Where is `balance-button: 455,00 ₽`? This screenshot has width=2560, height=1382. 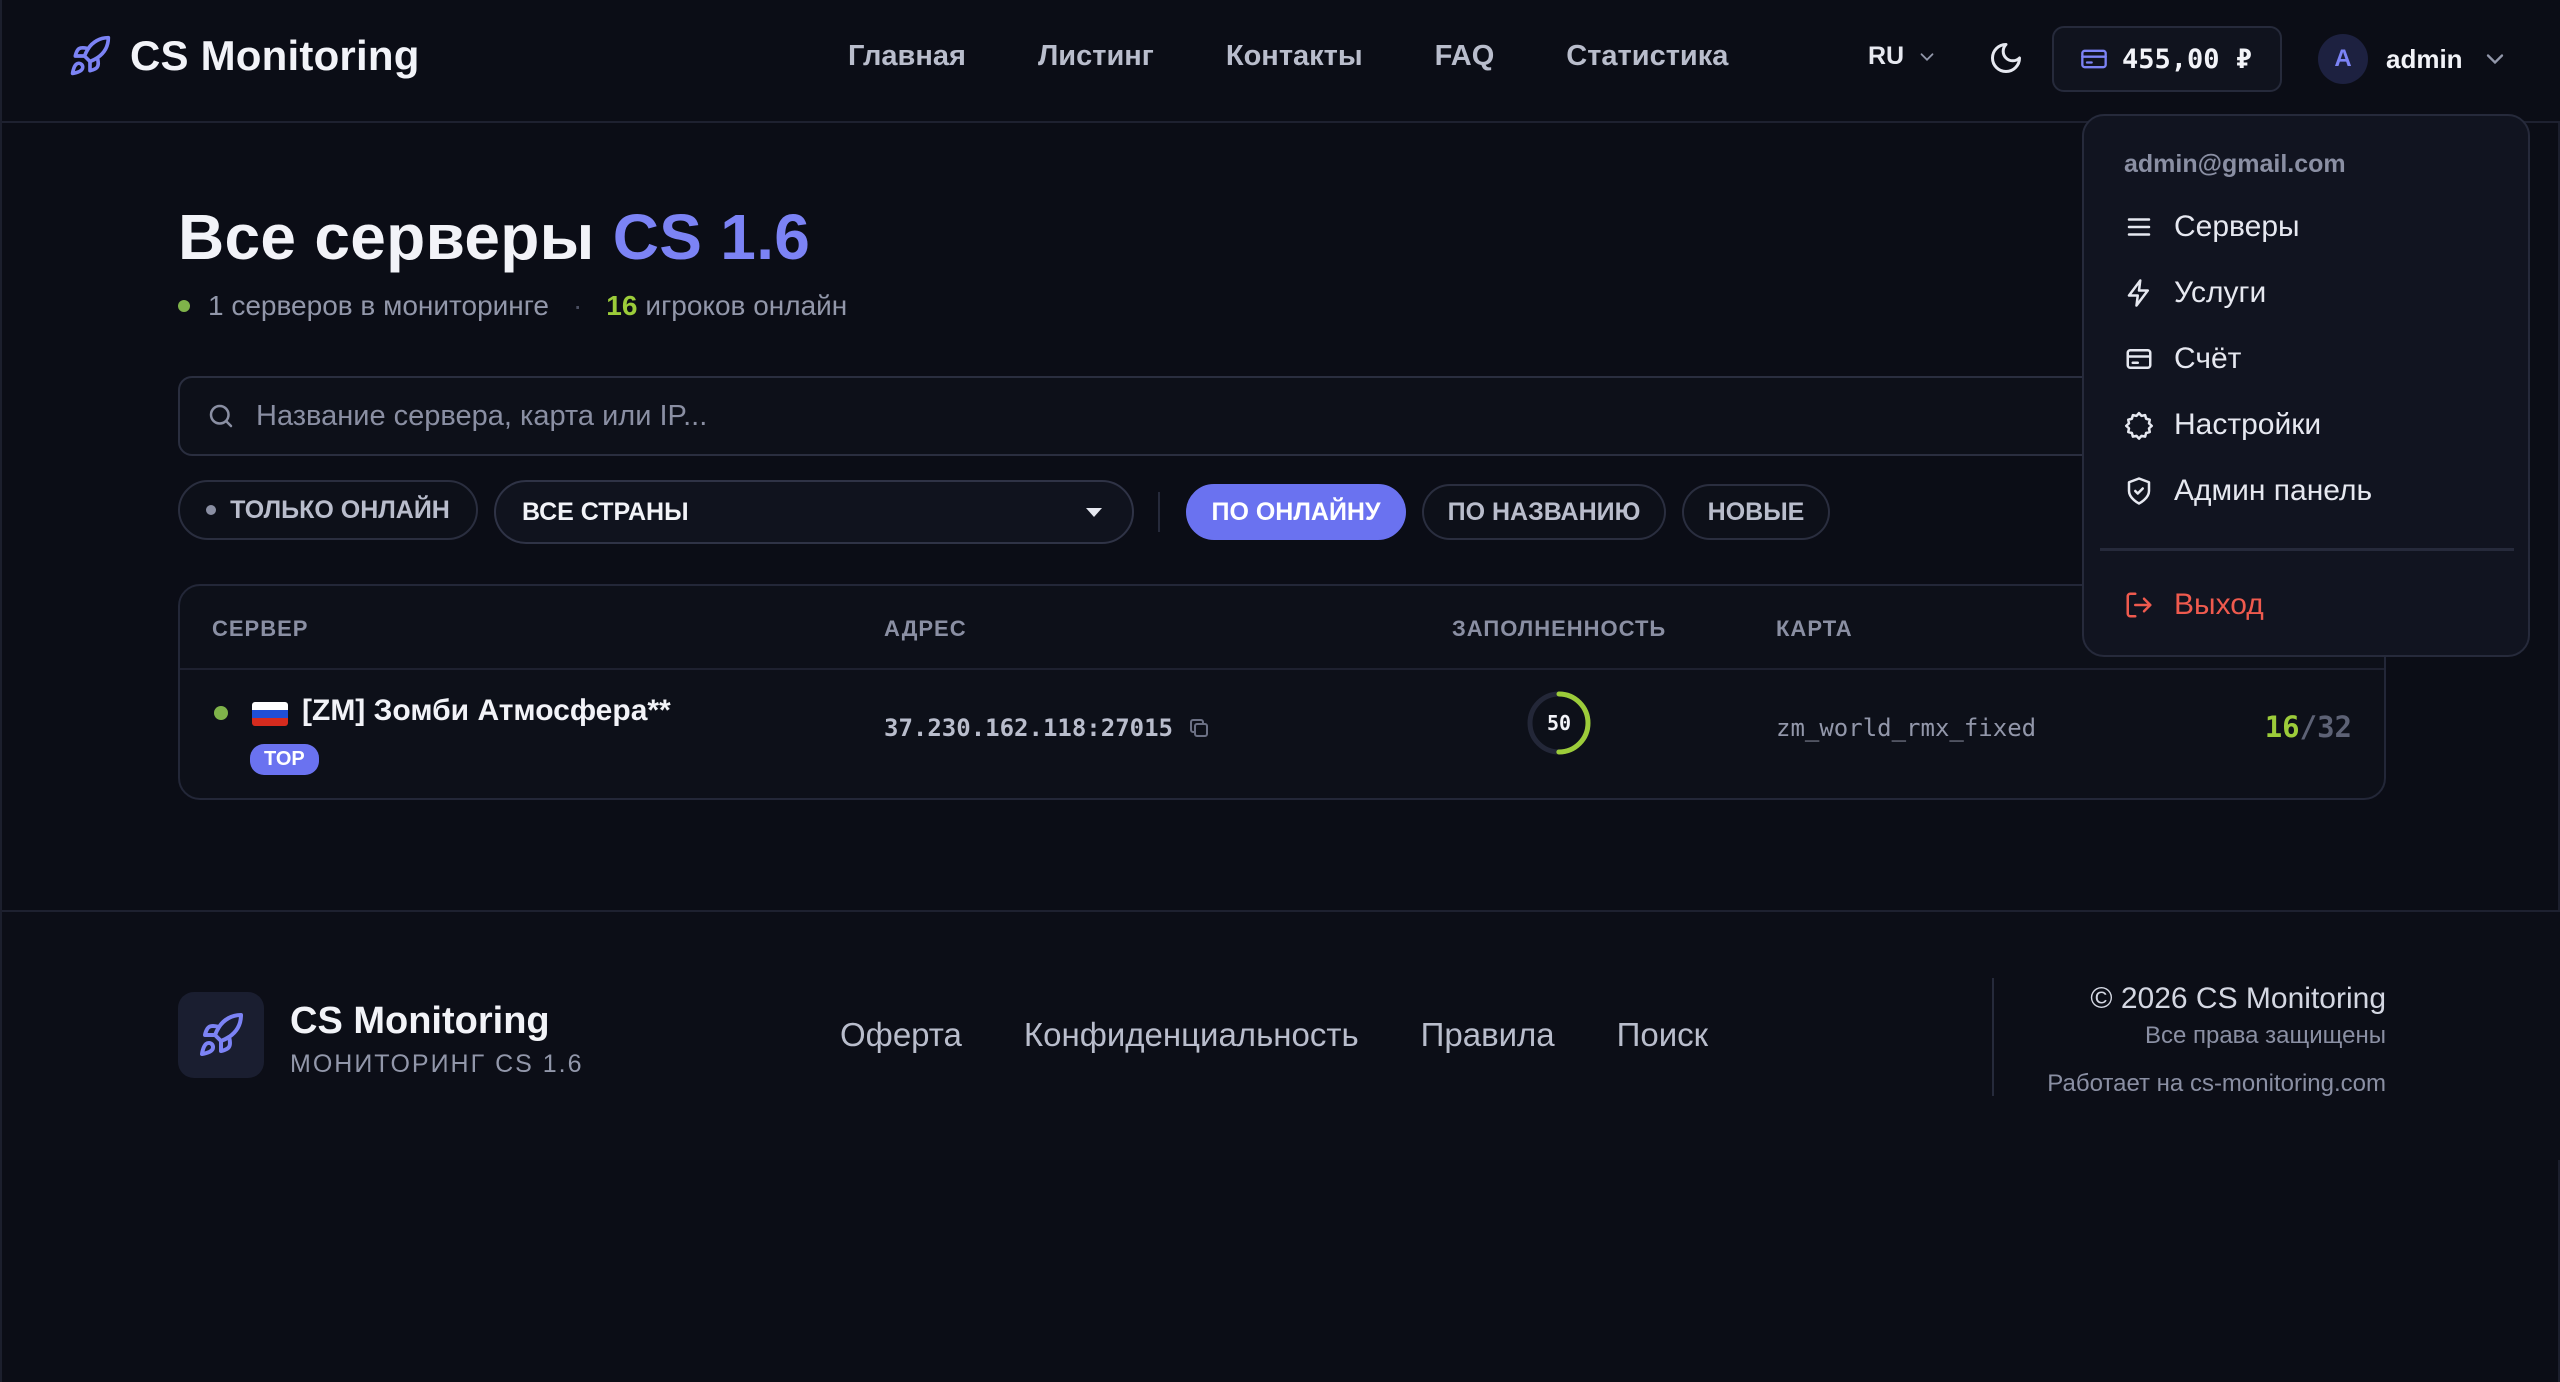 balance-button: 455,00 ₽ is located at coordinates (2167, 59).